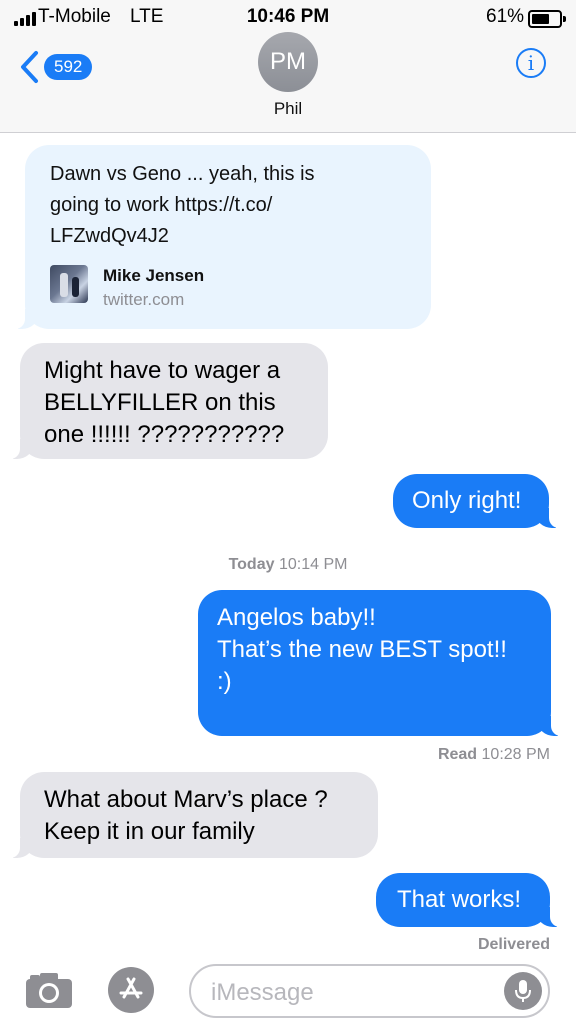  Describe the element at coordinates (288, 18) in the screenshot. I see `status-bar: T-Mobile LTE 10:46 PM 61%` at that location.